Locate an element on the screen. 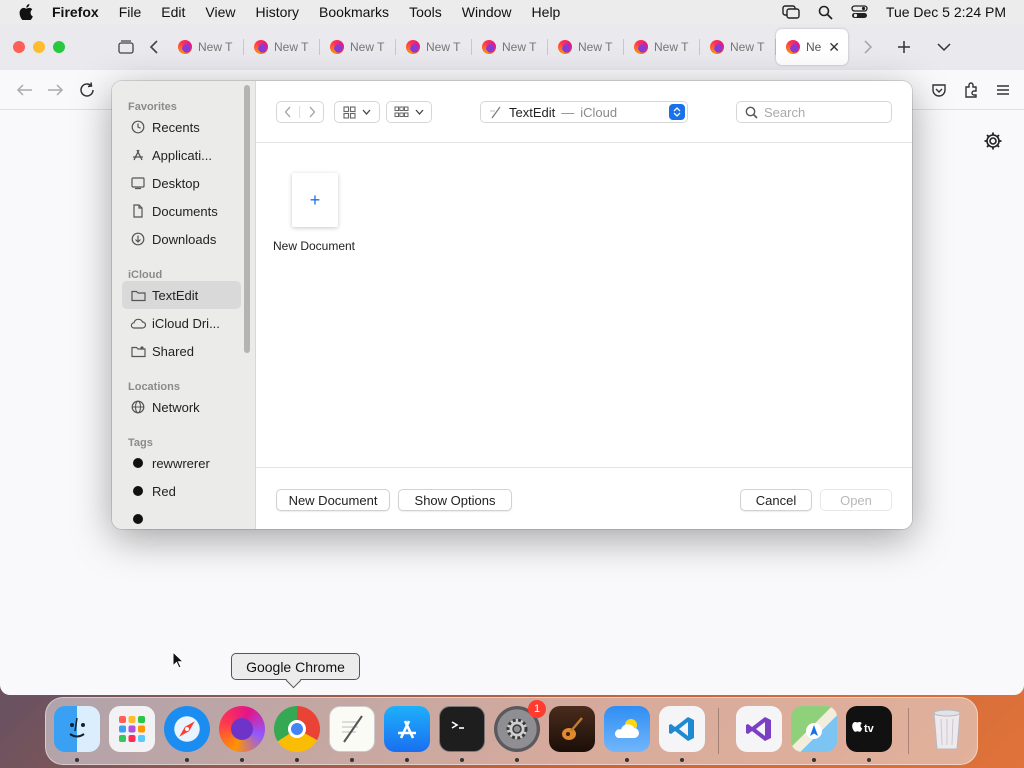 This screenshot has height=768, width=1024. page-settings-gear-icon is located at coordinates (993, 141).